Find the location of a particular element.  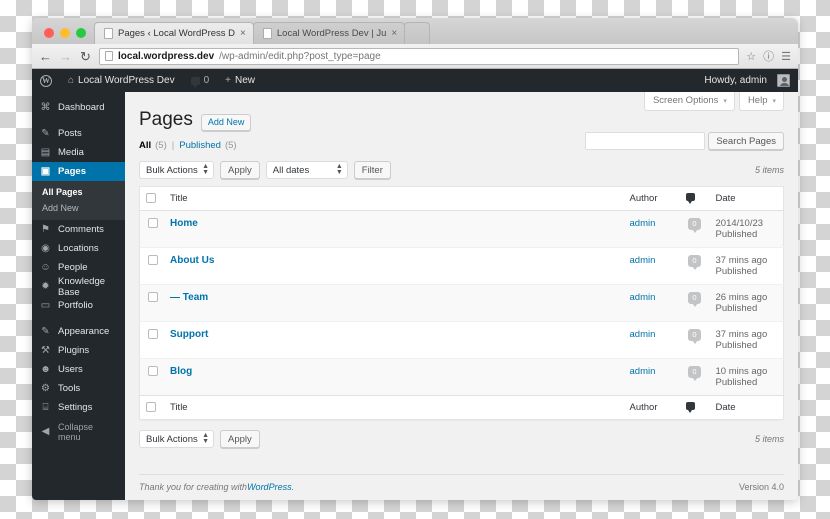

admin-bar-site-name: ⌂ Local WordPress Dev is located at coordinates (121, 80).